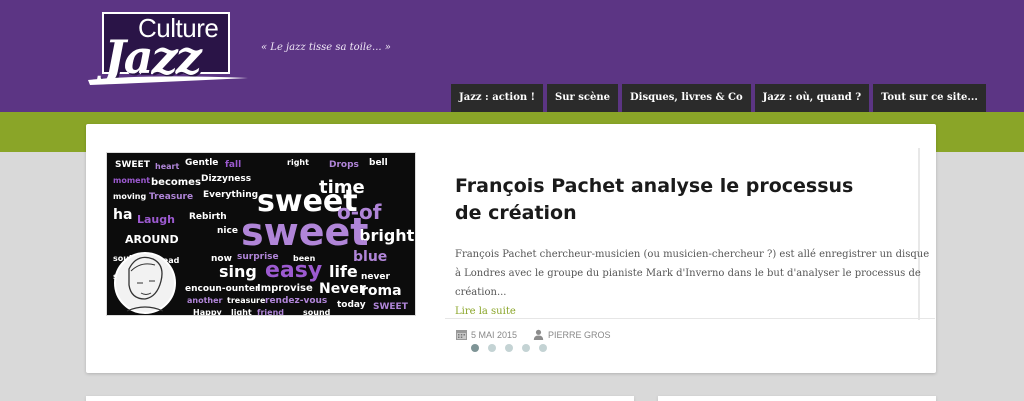 Image resolution: width=1024 pixels, height=401 pixels. I want to click on svg-text: Everything, so click(230, 195).